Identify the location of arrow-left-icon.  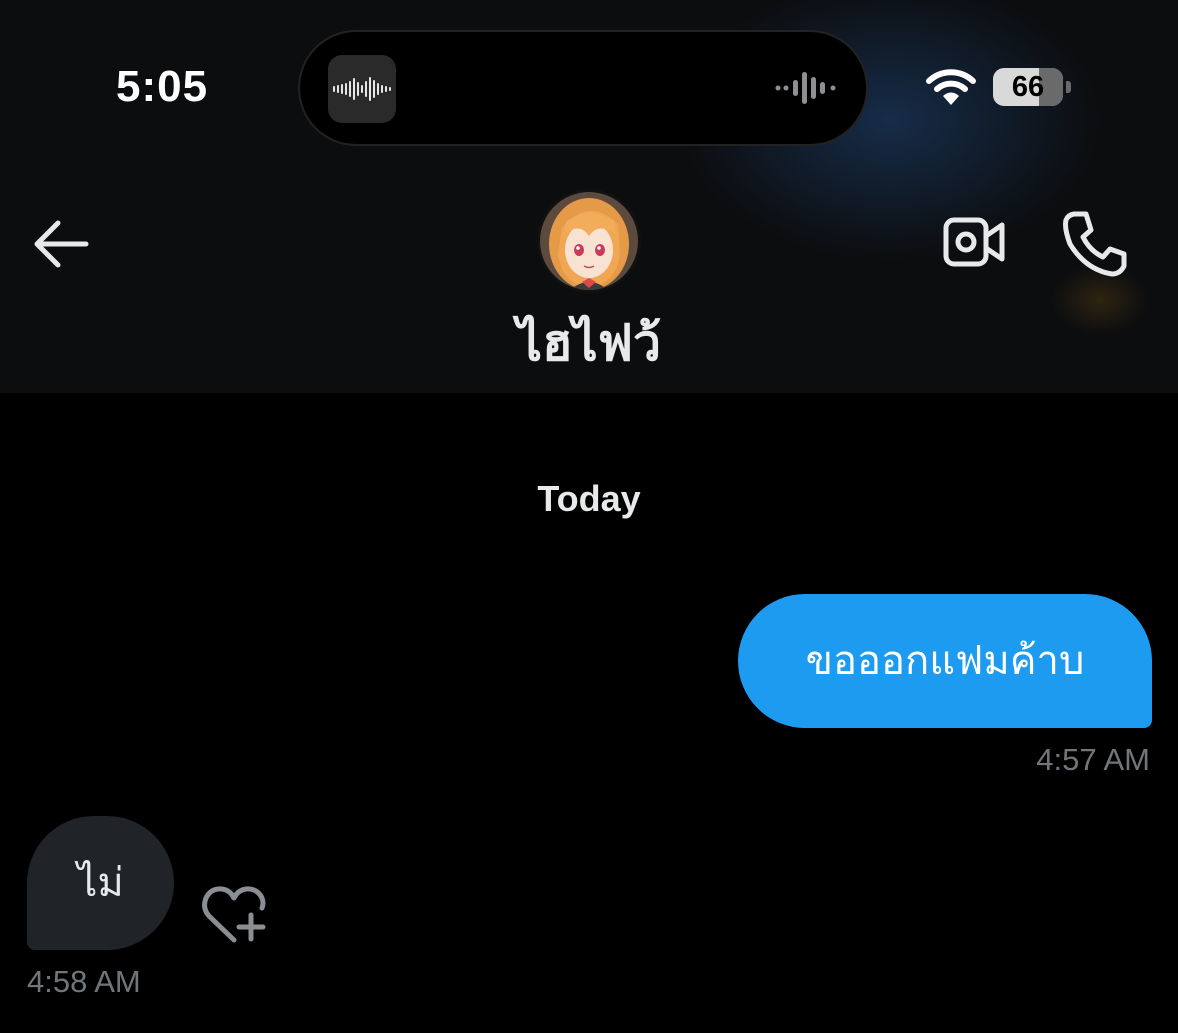
(61, 244).